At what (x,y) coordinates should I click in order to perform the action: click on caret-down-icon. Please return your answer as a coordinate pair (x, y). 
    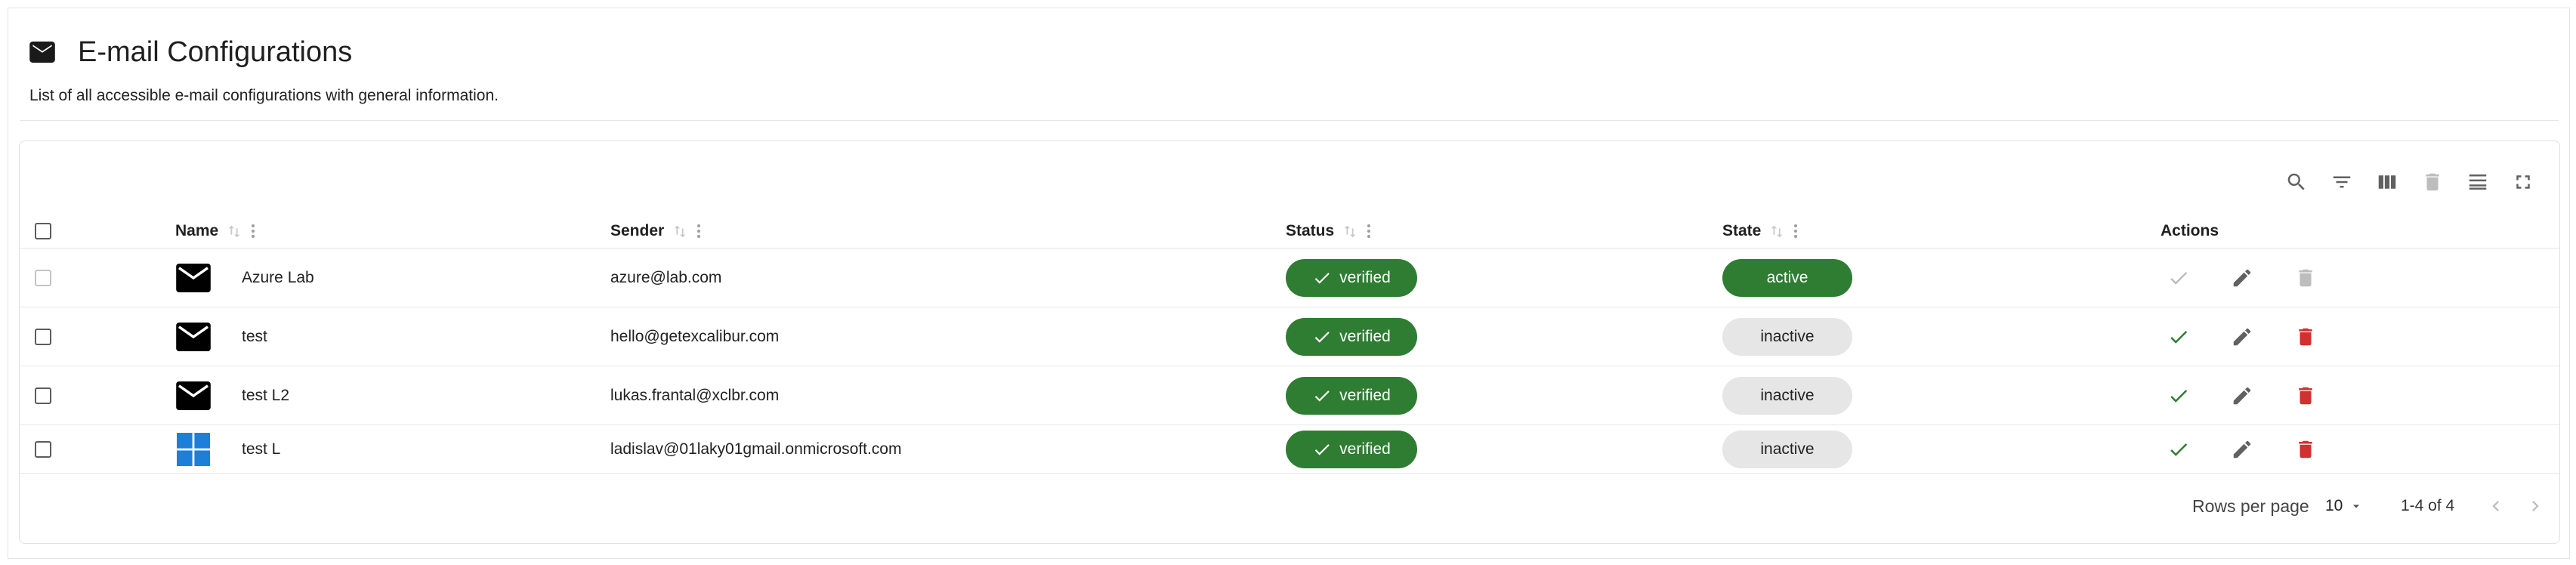
    Looking at the image, I should click on (2356, 506).